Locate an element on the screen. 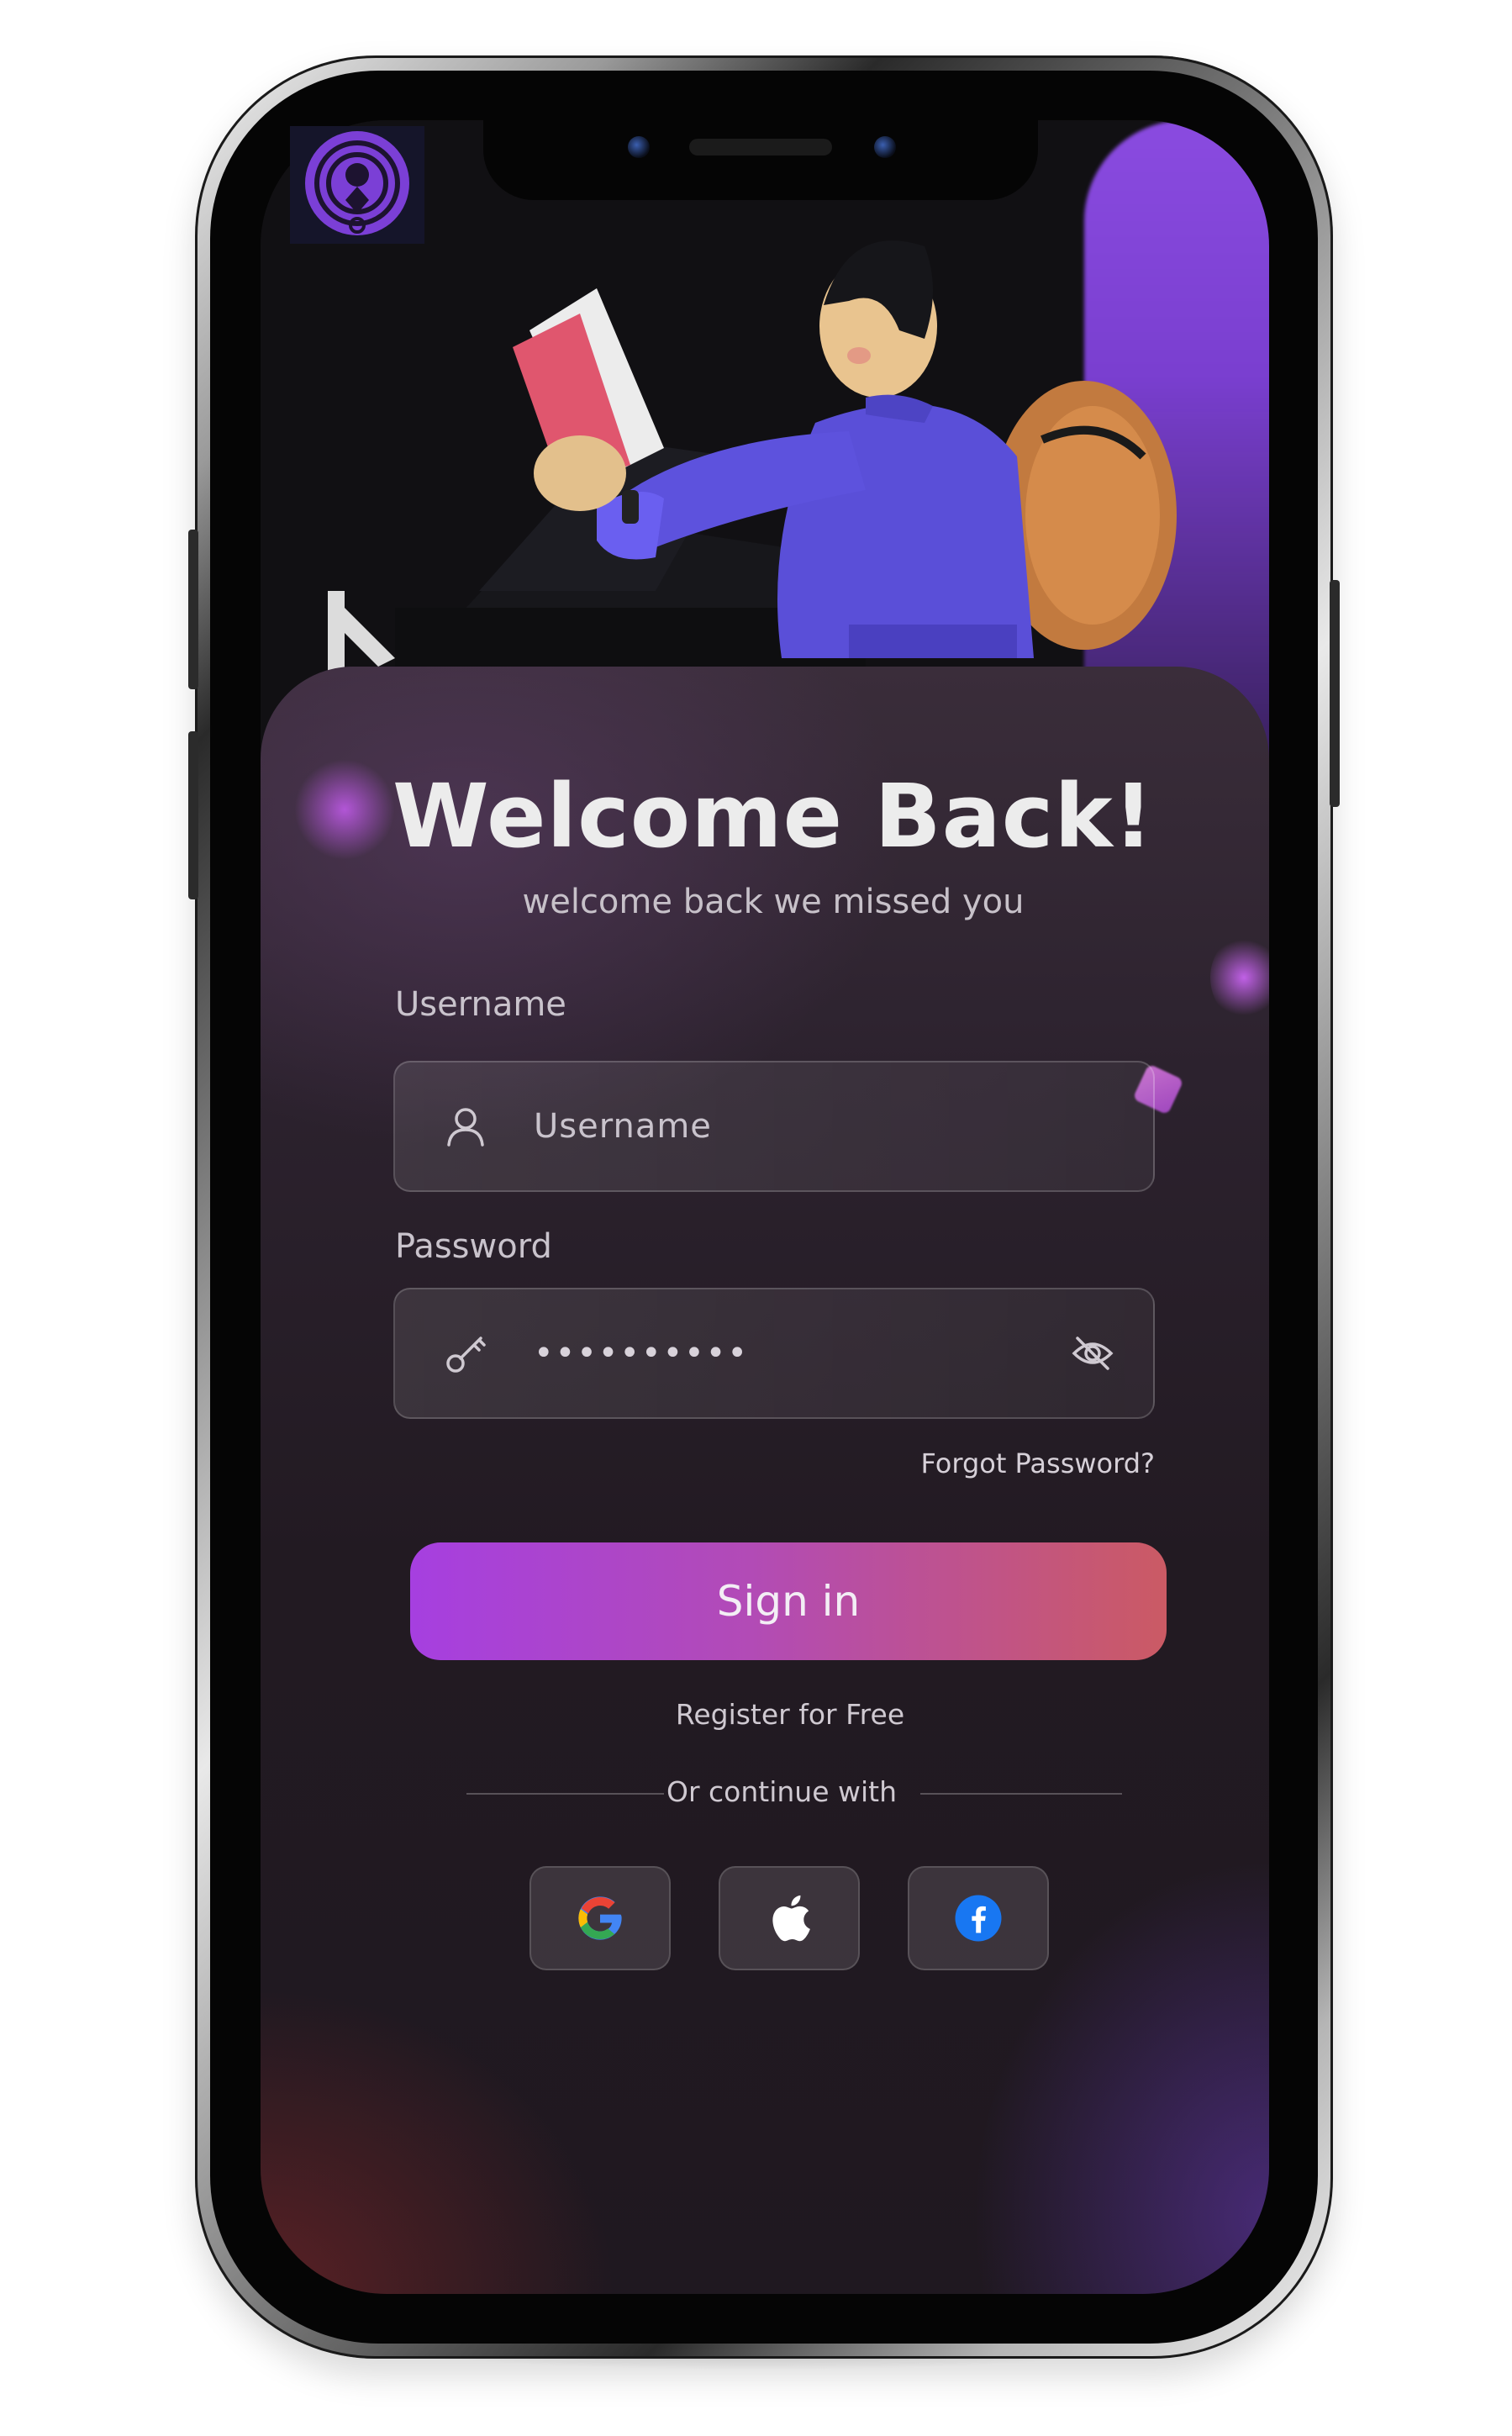  logo-icon is located at coordinates (357, 183).